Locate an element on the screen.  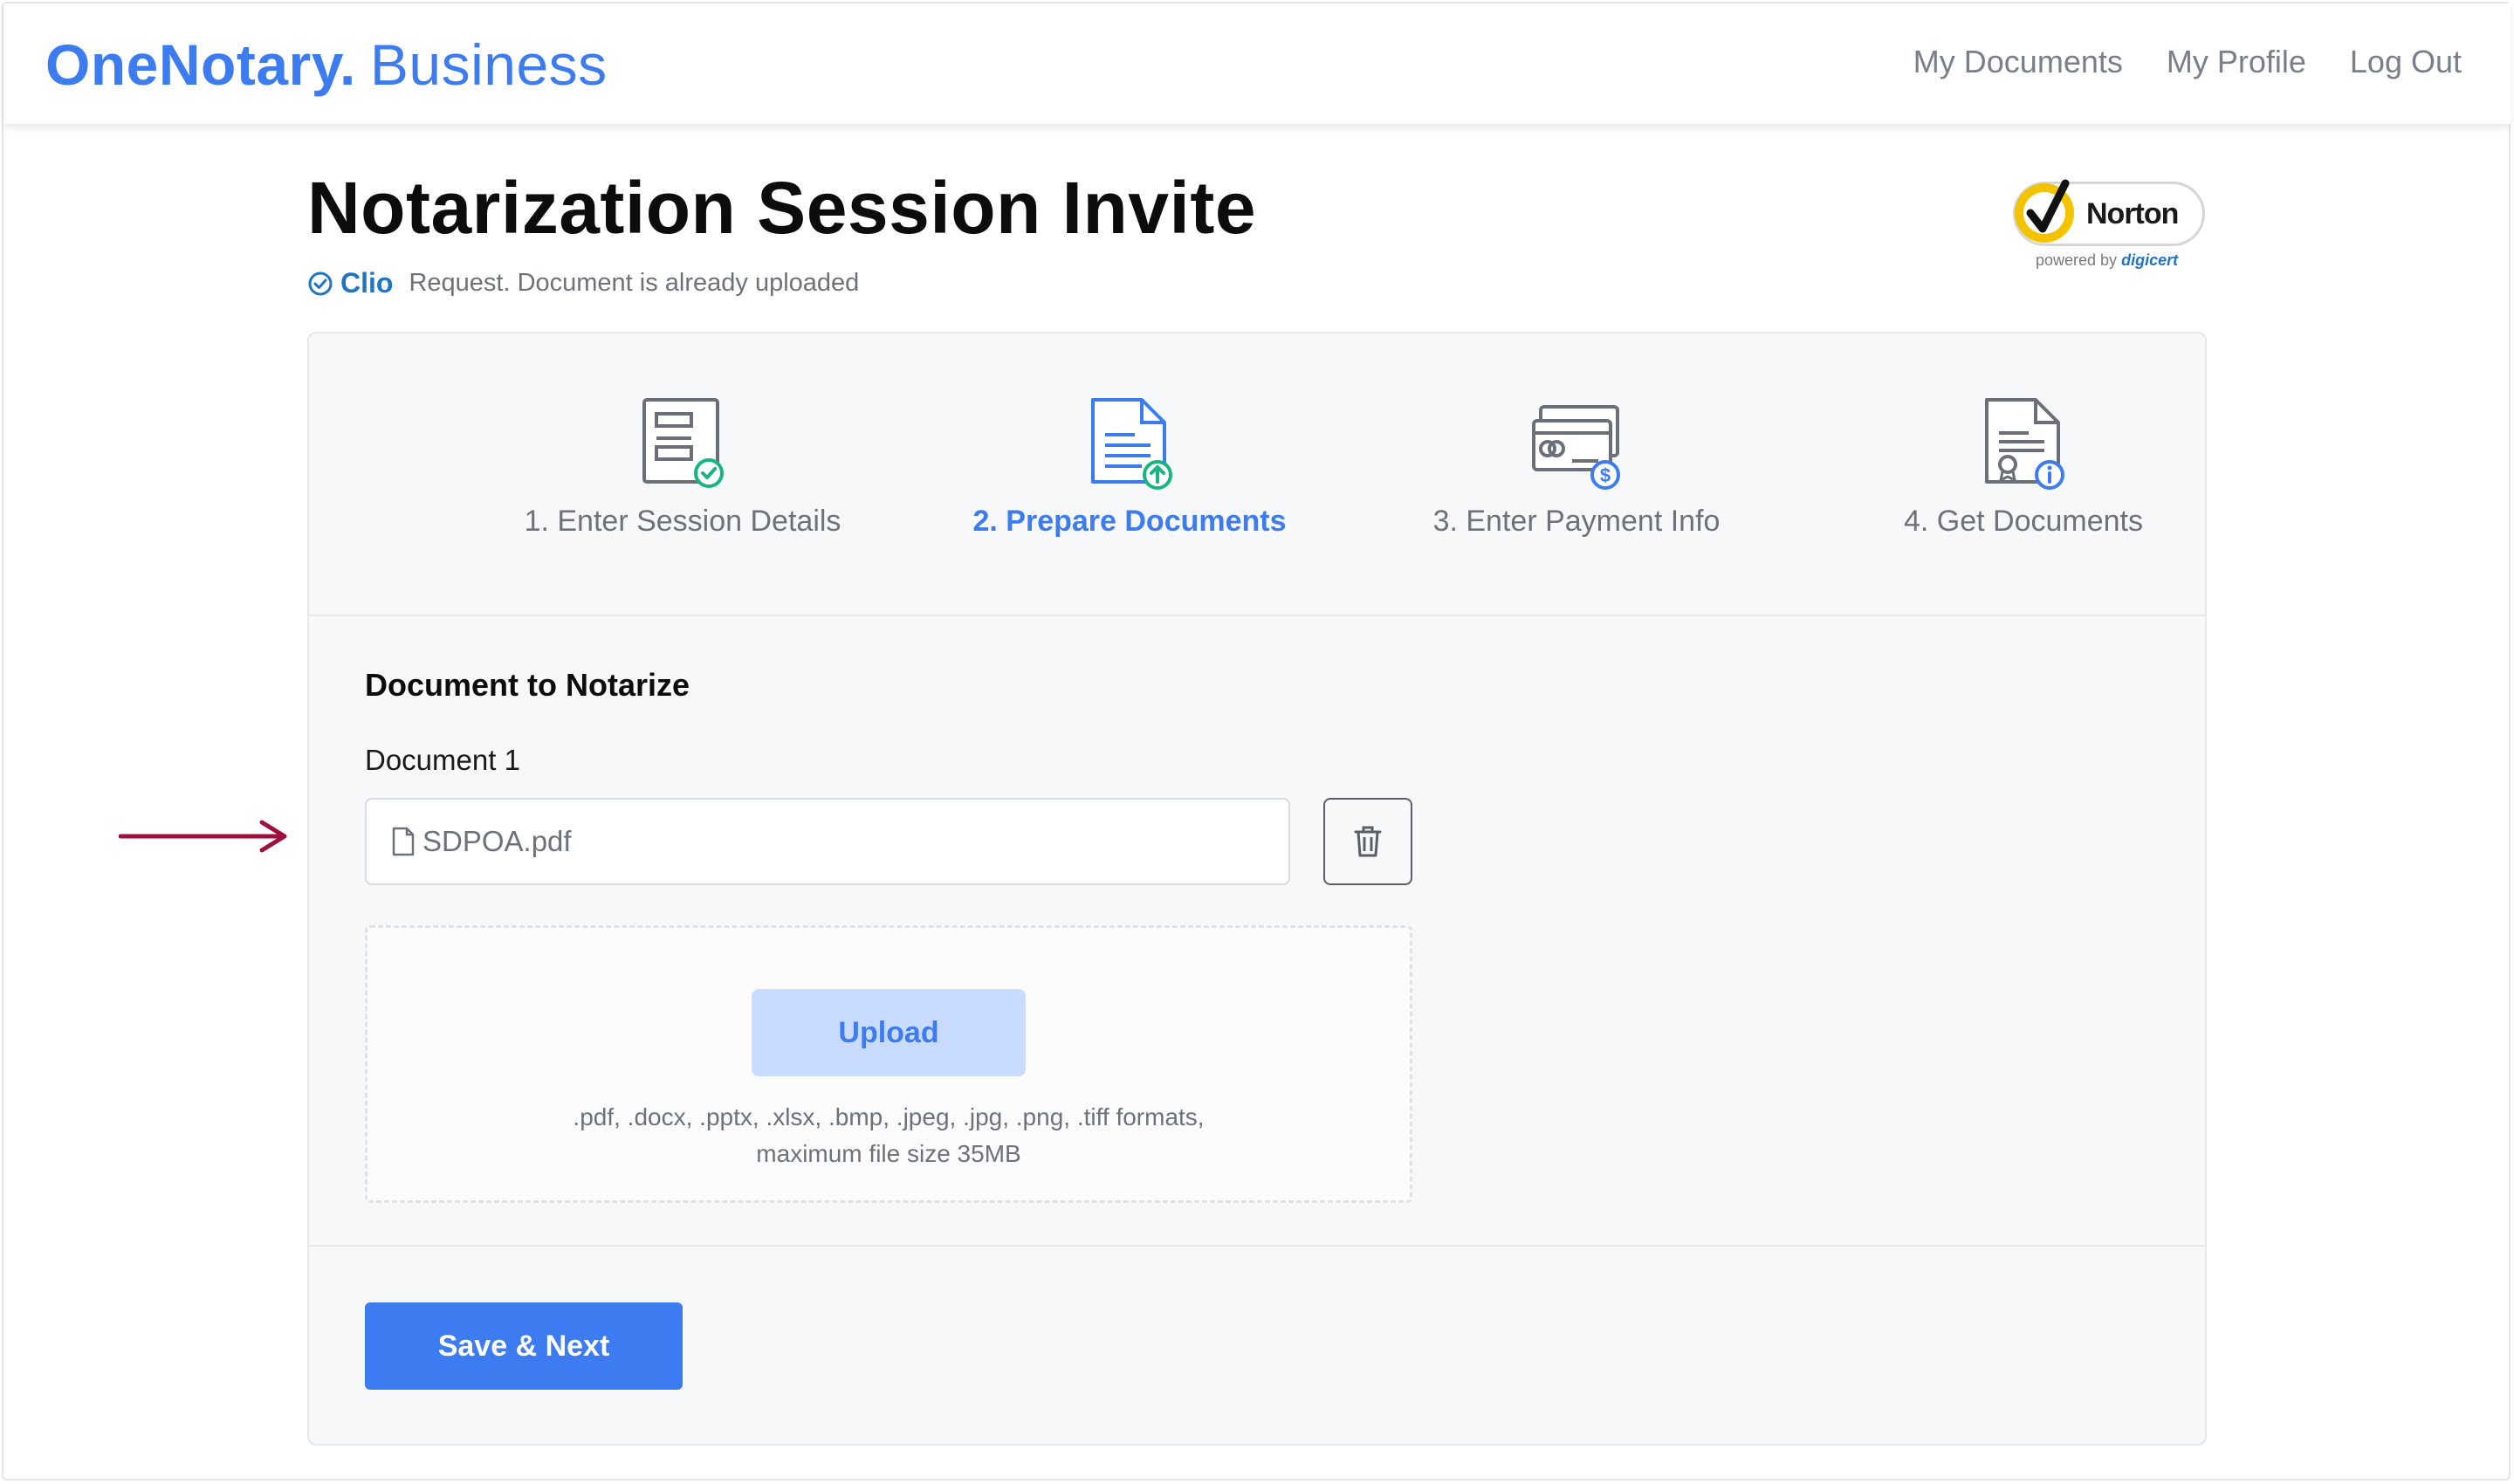
step-label: 4. Get Documents is located at coordinates (2023, 522).